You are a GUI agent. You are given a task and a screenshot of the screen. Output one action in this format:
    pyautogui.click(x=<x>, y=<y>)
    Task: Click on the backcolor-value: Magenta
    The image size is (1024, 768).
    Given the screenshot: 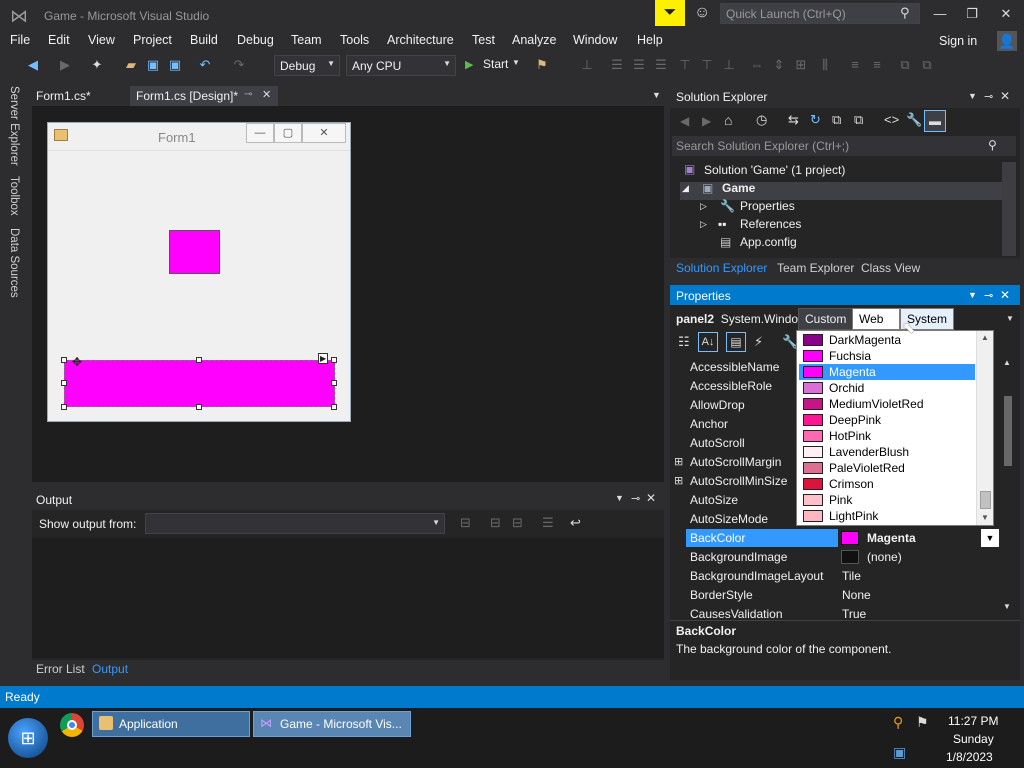 What is the action you would take?
    pyautogui.click(x=891, y=538)
    